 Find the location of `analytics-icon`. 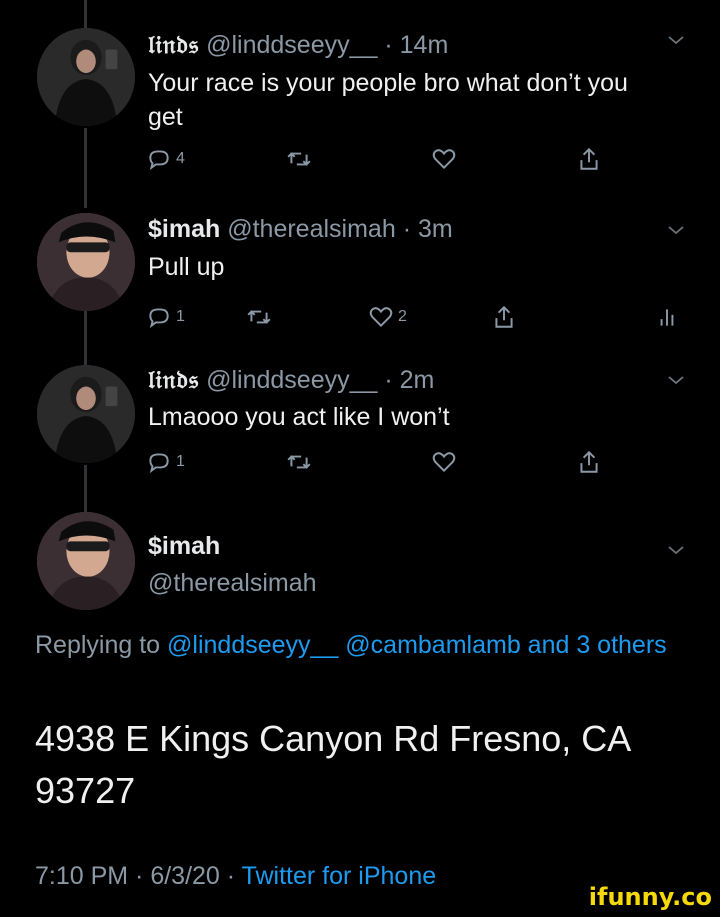

analytics-icon is located at coordinates (667, 317).